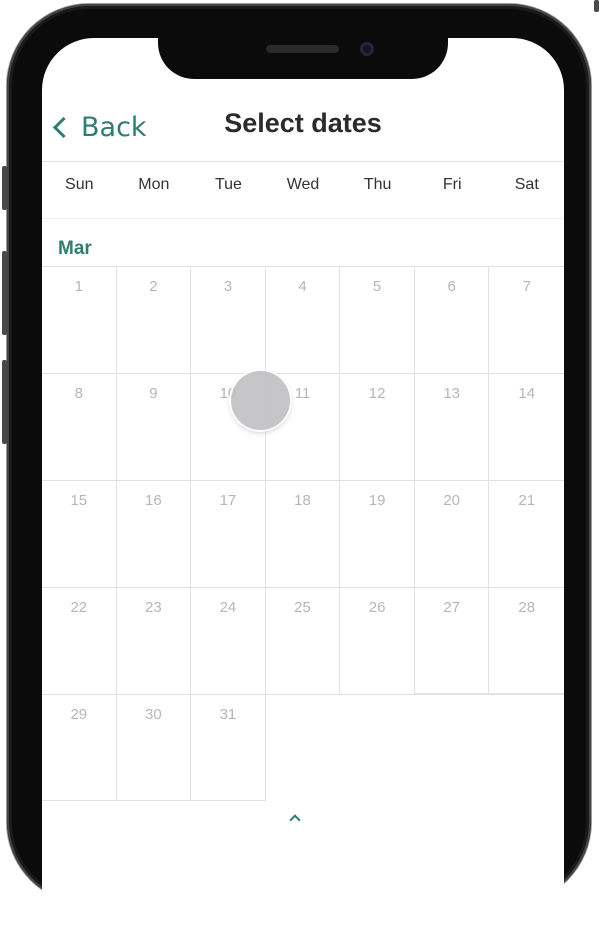 This screenshot has width=600, height=938. I want to click on day-cell-20: 20, so click(452, 533).